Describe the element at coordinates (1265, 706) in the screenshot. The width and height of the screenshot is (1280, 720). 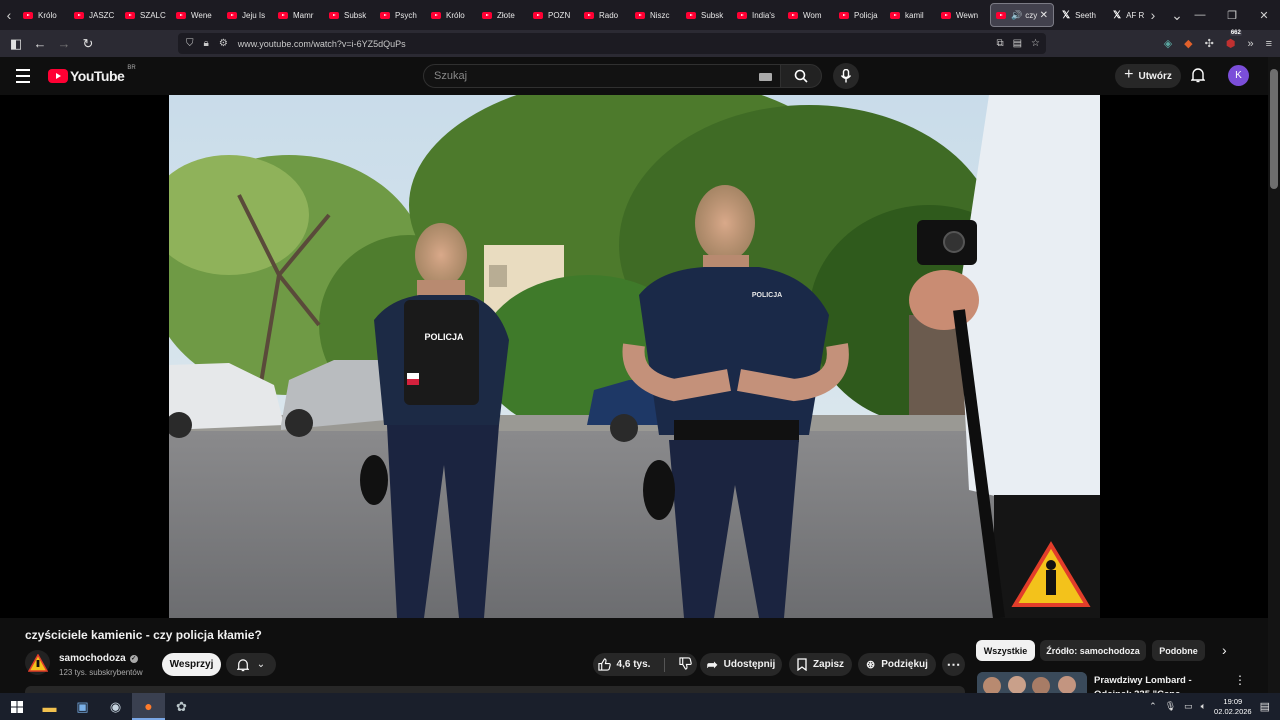
I see `notifications-tray-icon: ▤` at that location.